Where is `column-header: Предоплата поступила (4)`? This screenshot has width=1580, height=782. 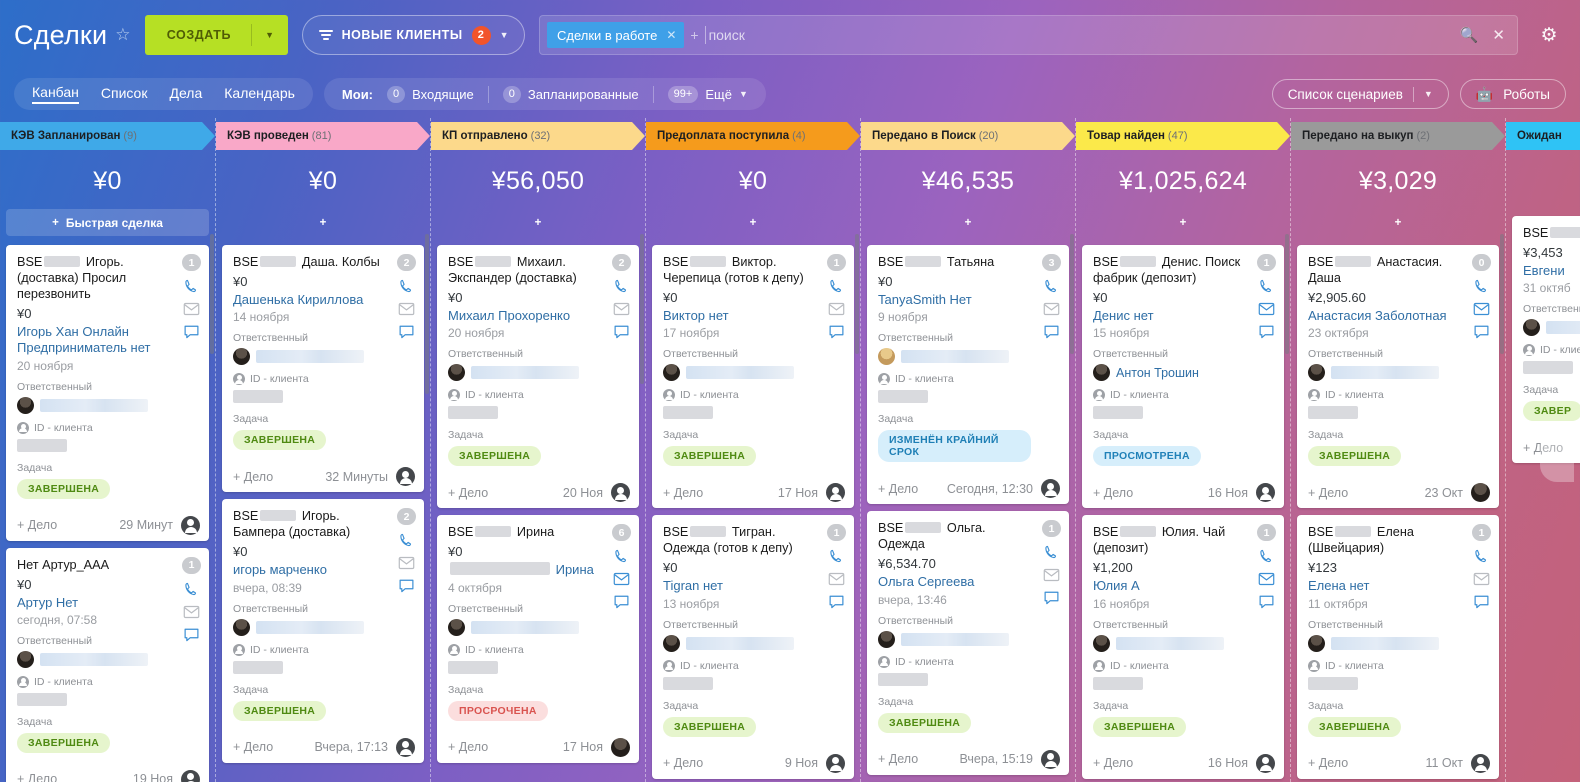
column-header: Предоплата поступила (4) is located at coordinates (753, 136).